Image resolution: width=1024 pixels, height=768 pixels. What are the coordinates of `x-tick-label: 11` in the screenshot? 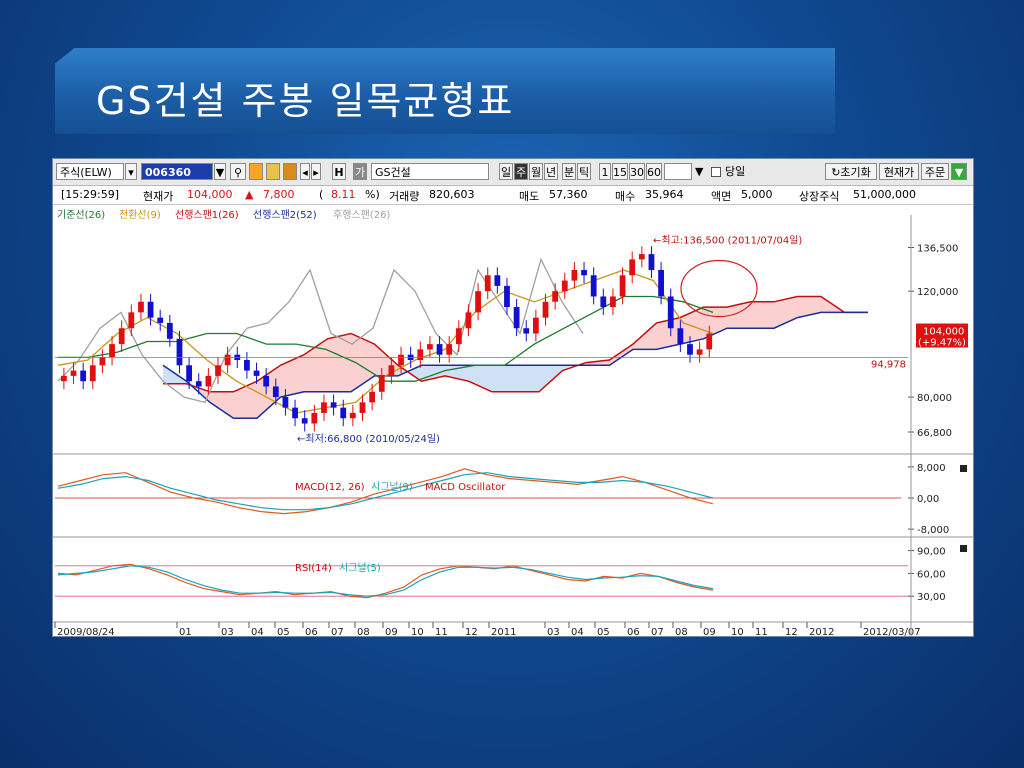 It's located at (441, 631).